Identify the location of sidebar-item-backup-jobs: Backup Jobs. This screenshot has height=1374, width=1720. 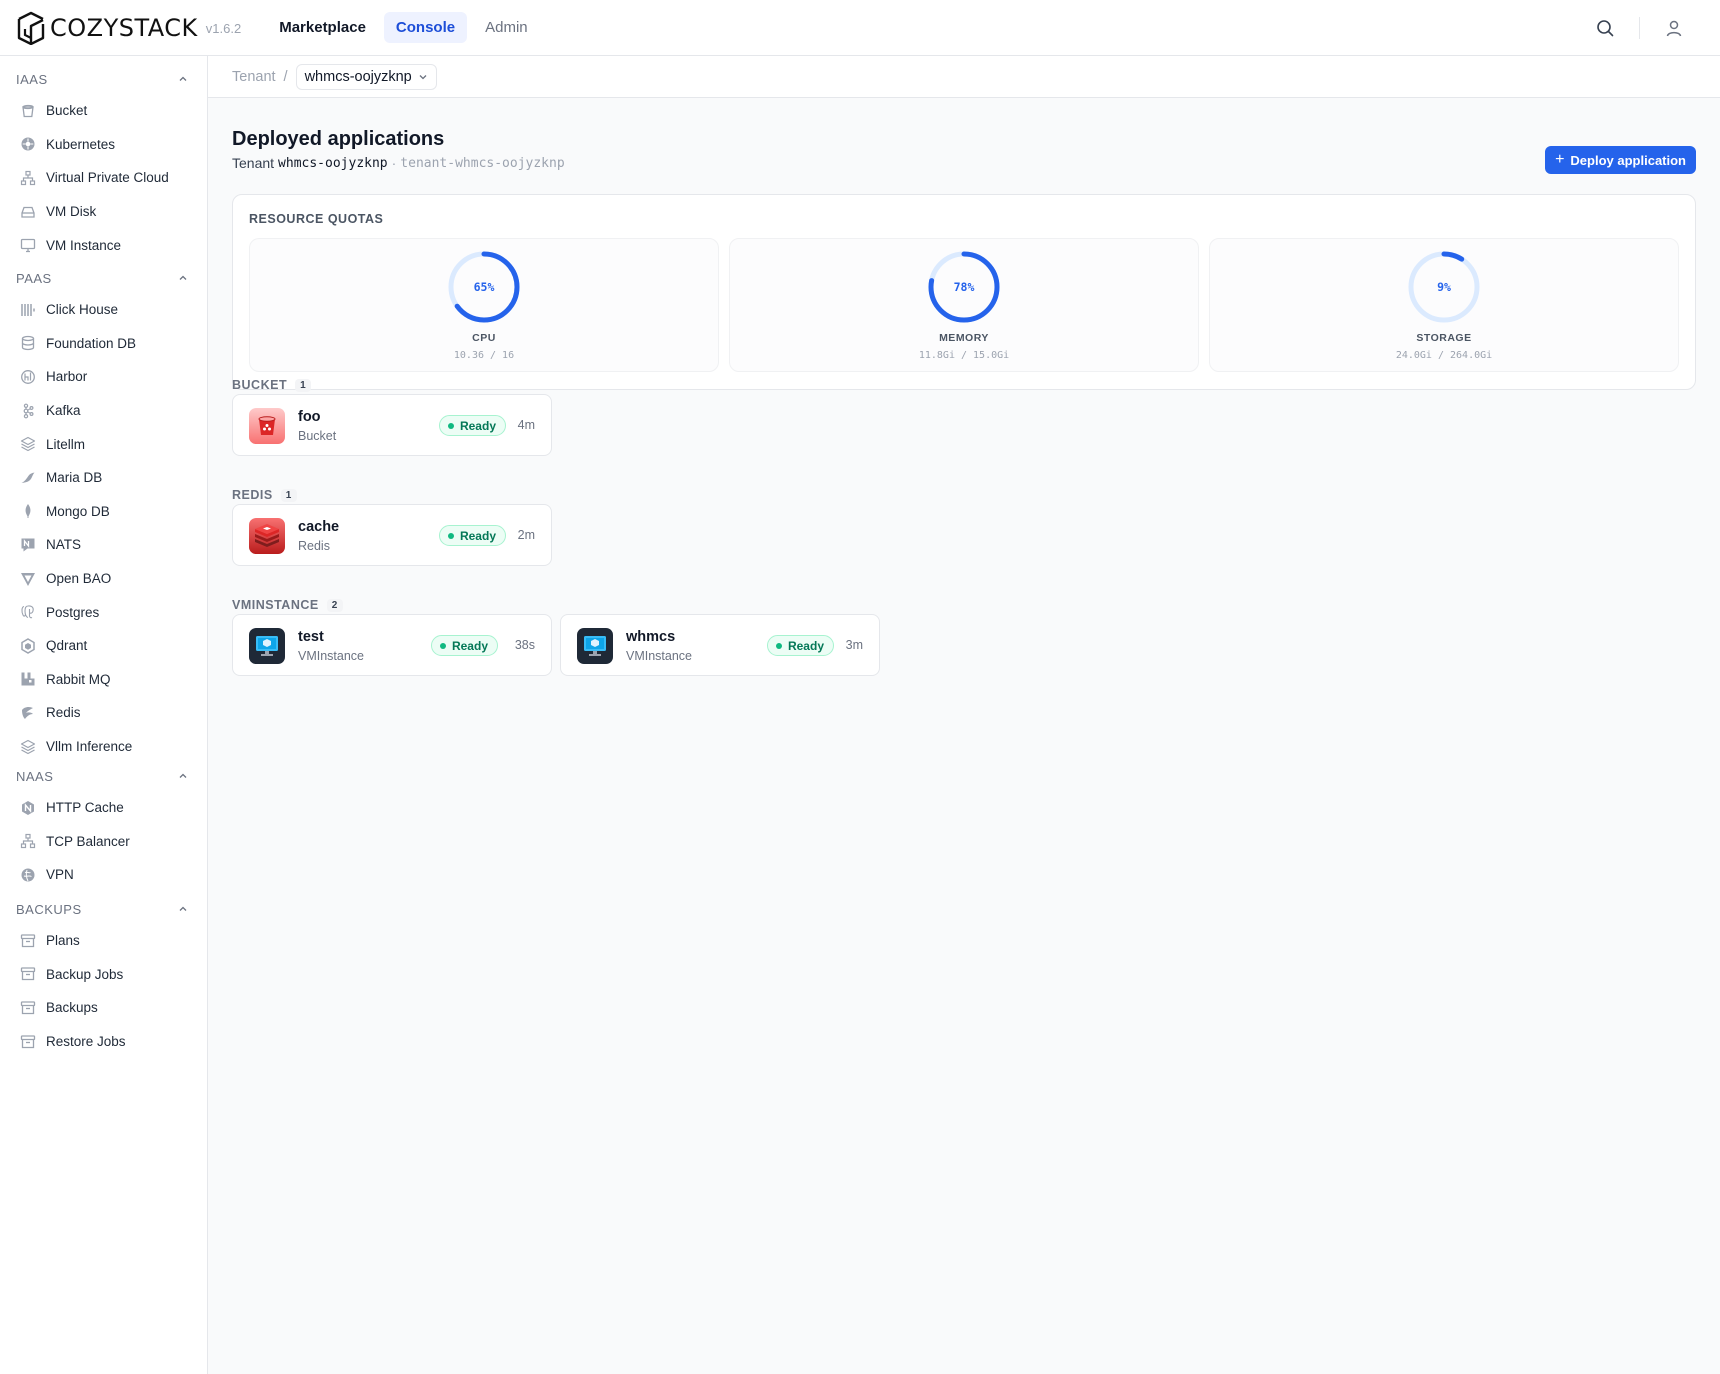
(103, 975).